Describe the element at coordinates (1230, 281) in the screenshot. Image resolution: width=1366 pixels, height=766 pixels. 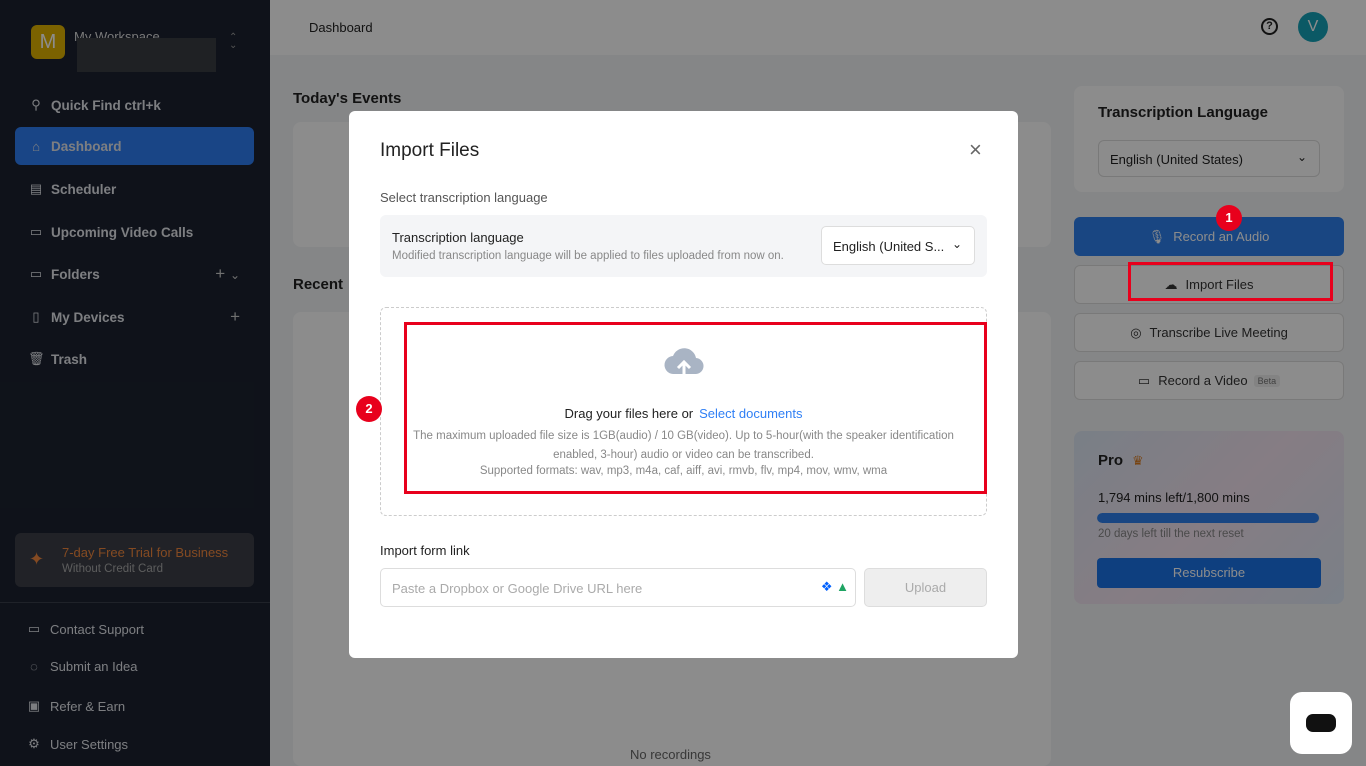
I see `highlight-import-files` at that location.